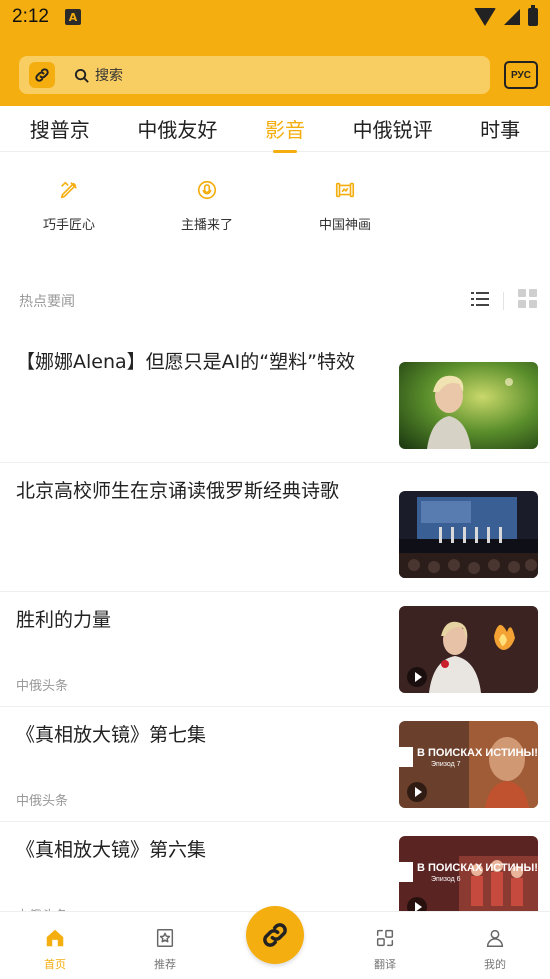 This screenshot has width=550, height=979. Describe the element at coordinates (468, 649) in the screenshot. I see `news-video-thumbnail` at that location.